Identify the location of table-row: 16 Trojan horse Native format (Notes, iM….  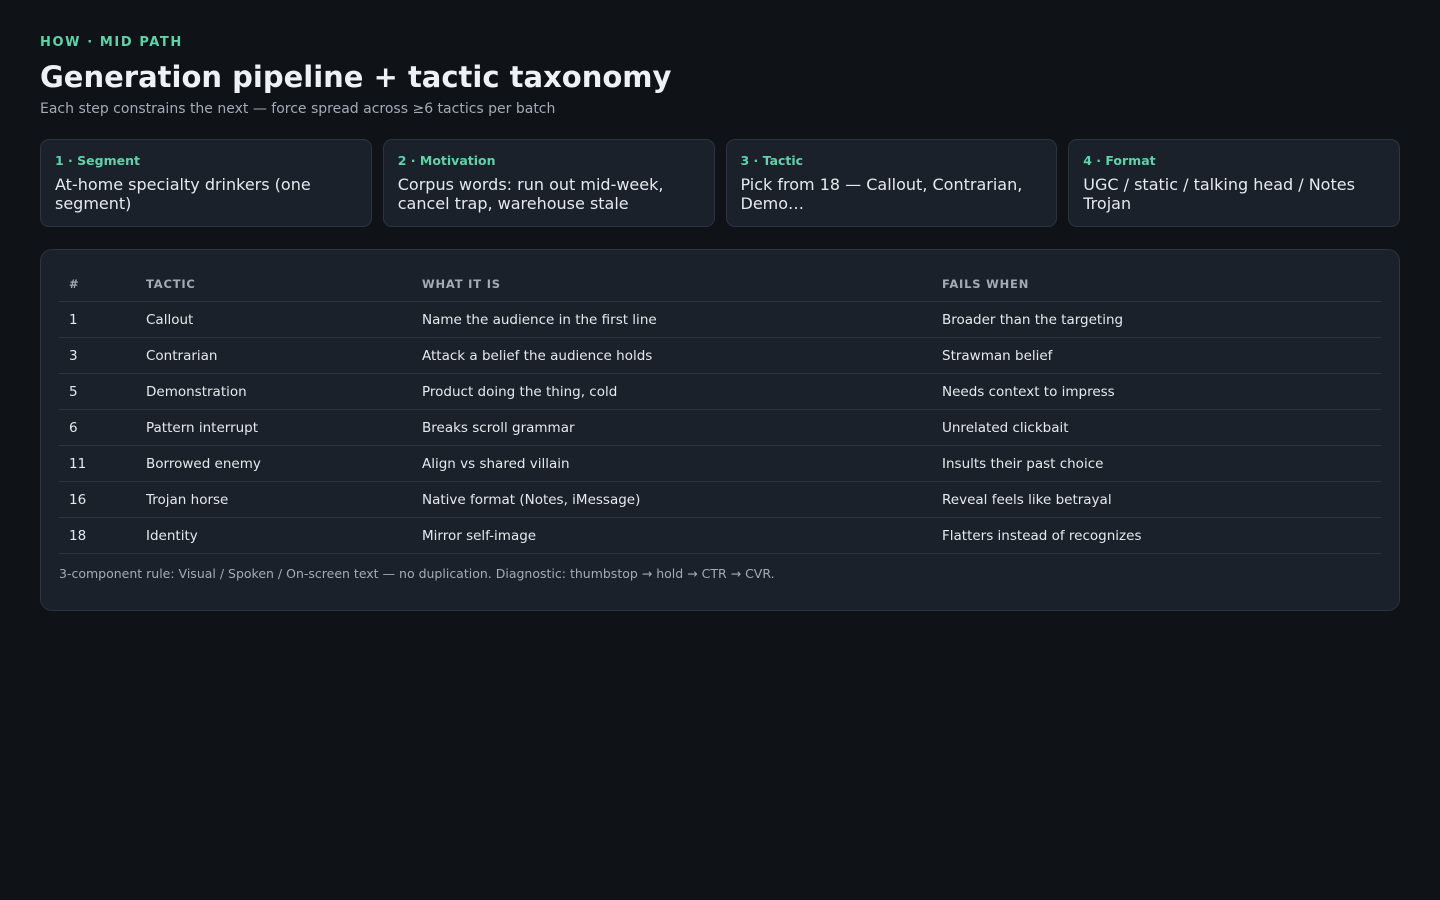
(720, 499).